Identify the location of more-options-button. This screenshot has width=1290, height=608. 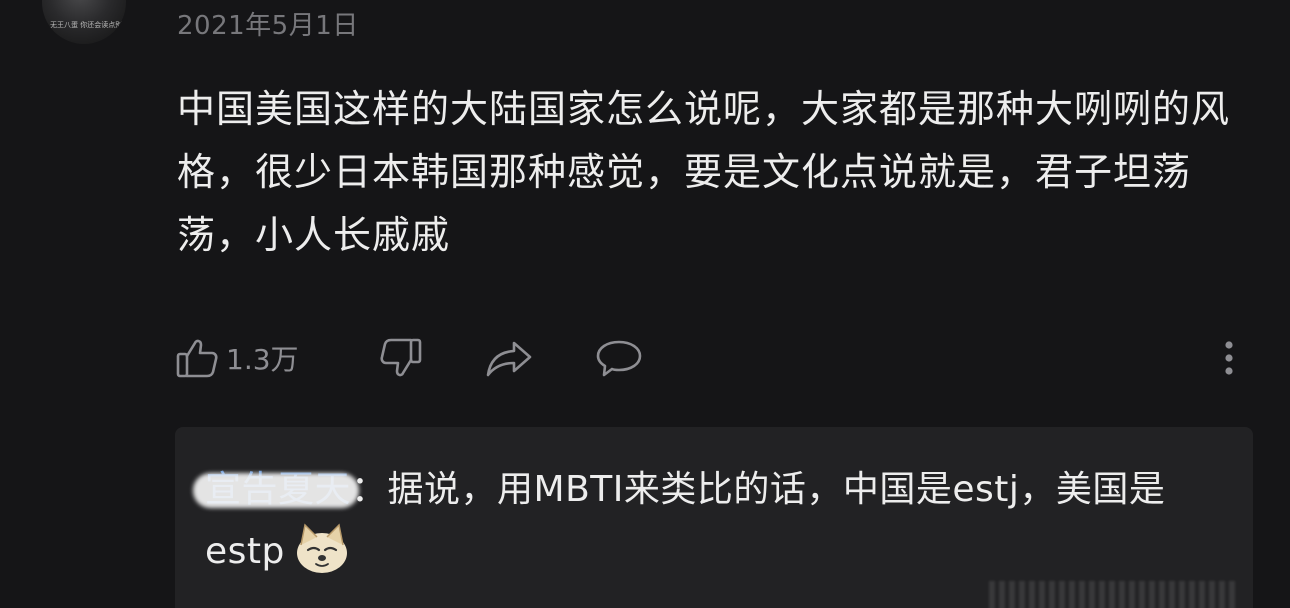
(1229, 358).